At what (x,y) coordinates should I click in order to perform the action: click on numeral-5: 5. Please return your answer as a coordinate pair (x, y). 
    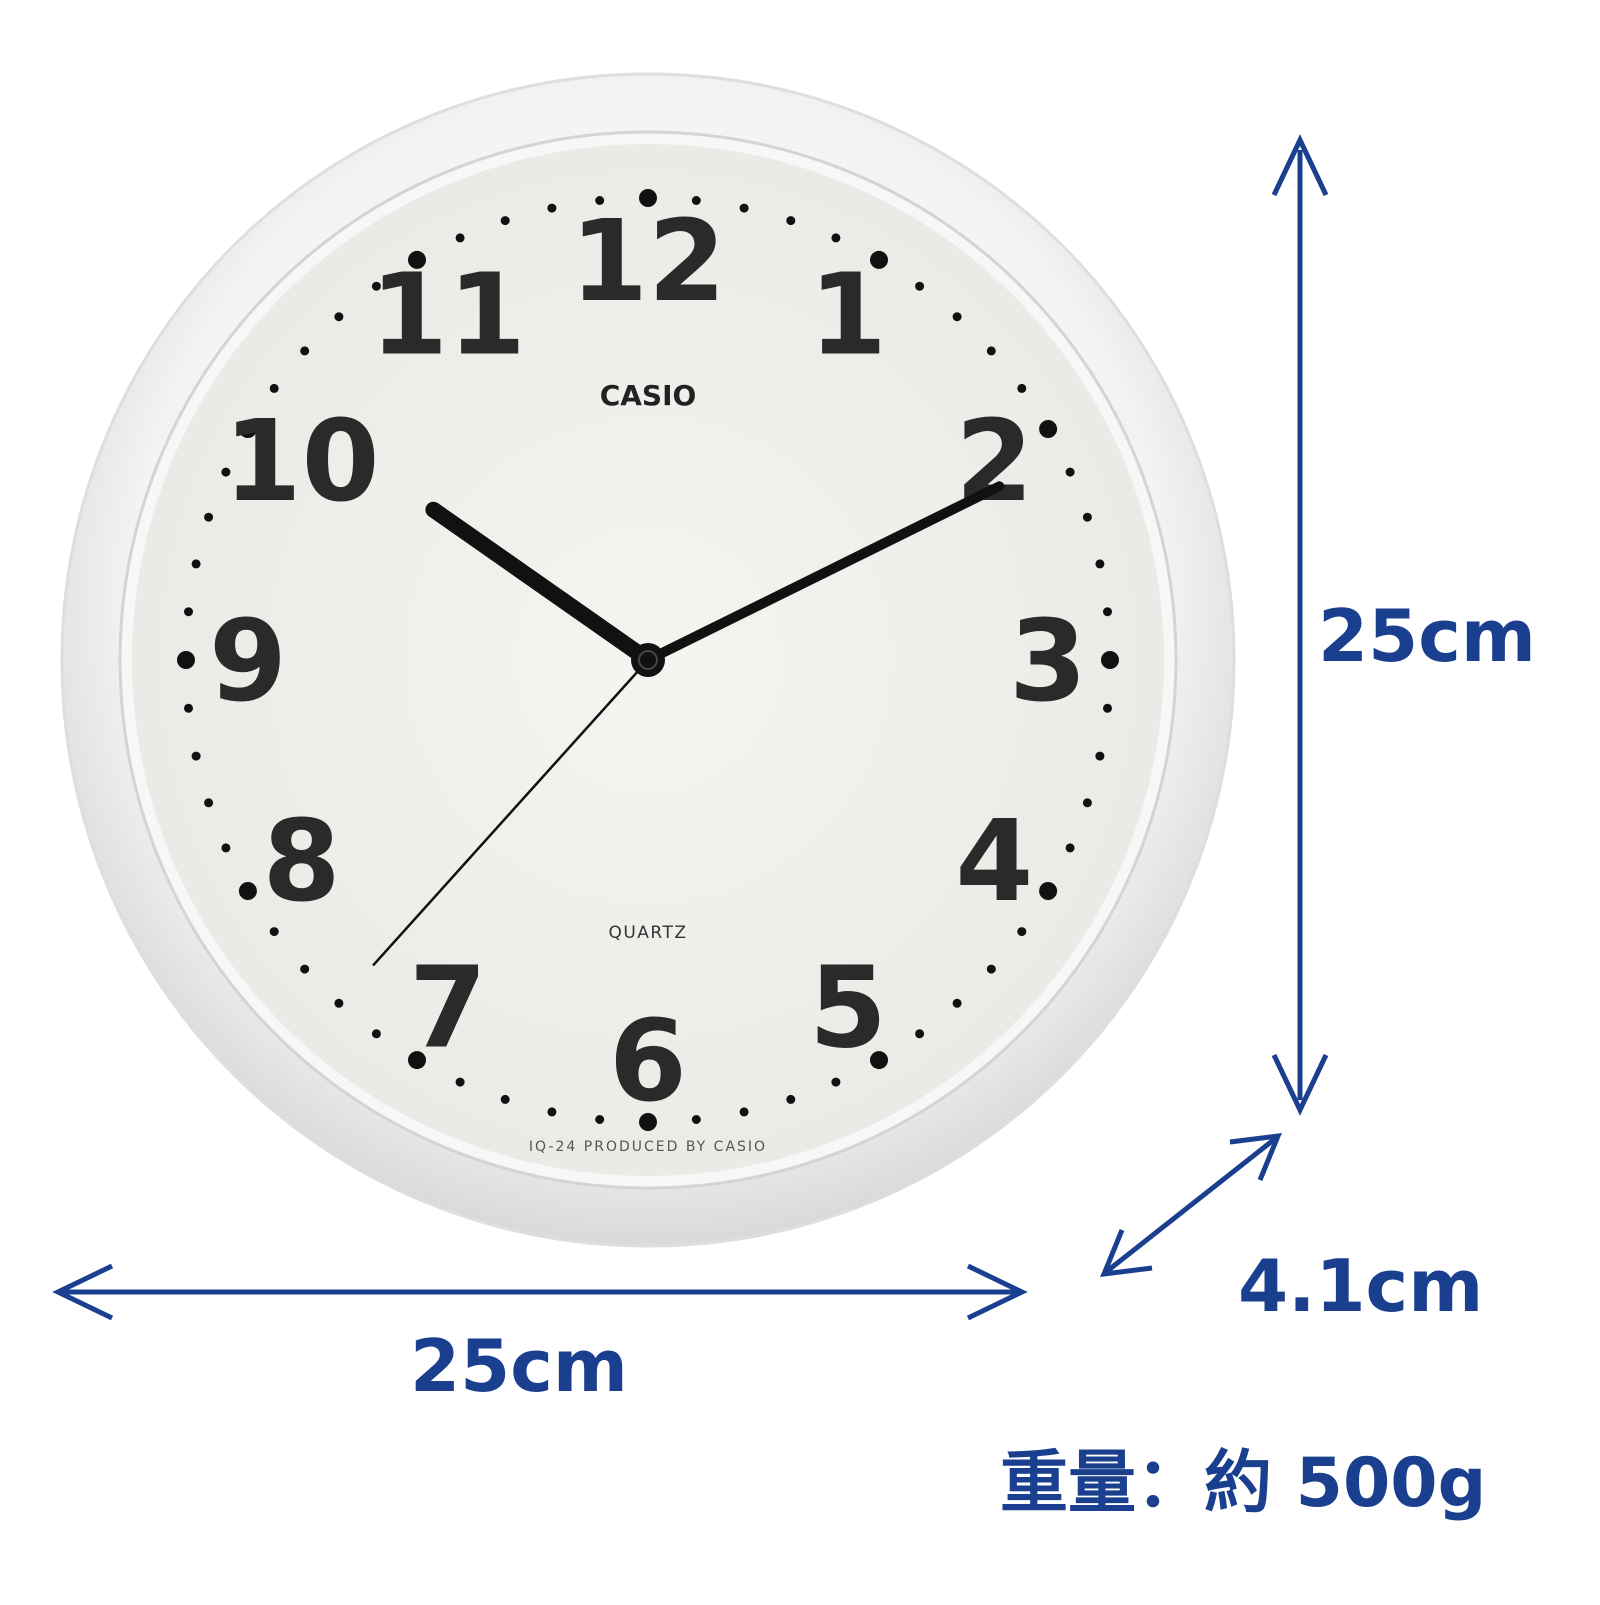
    Looking at the image, I should click on (848, 1008).